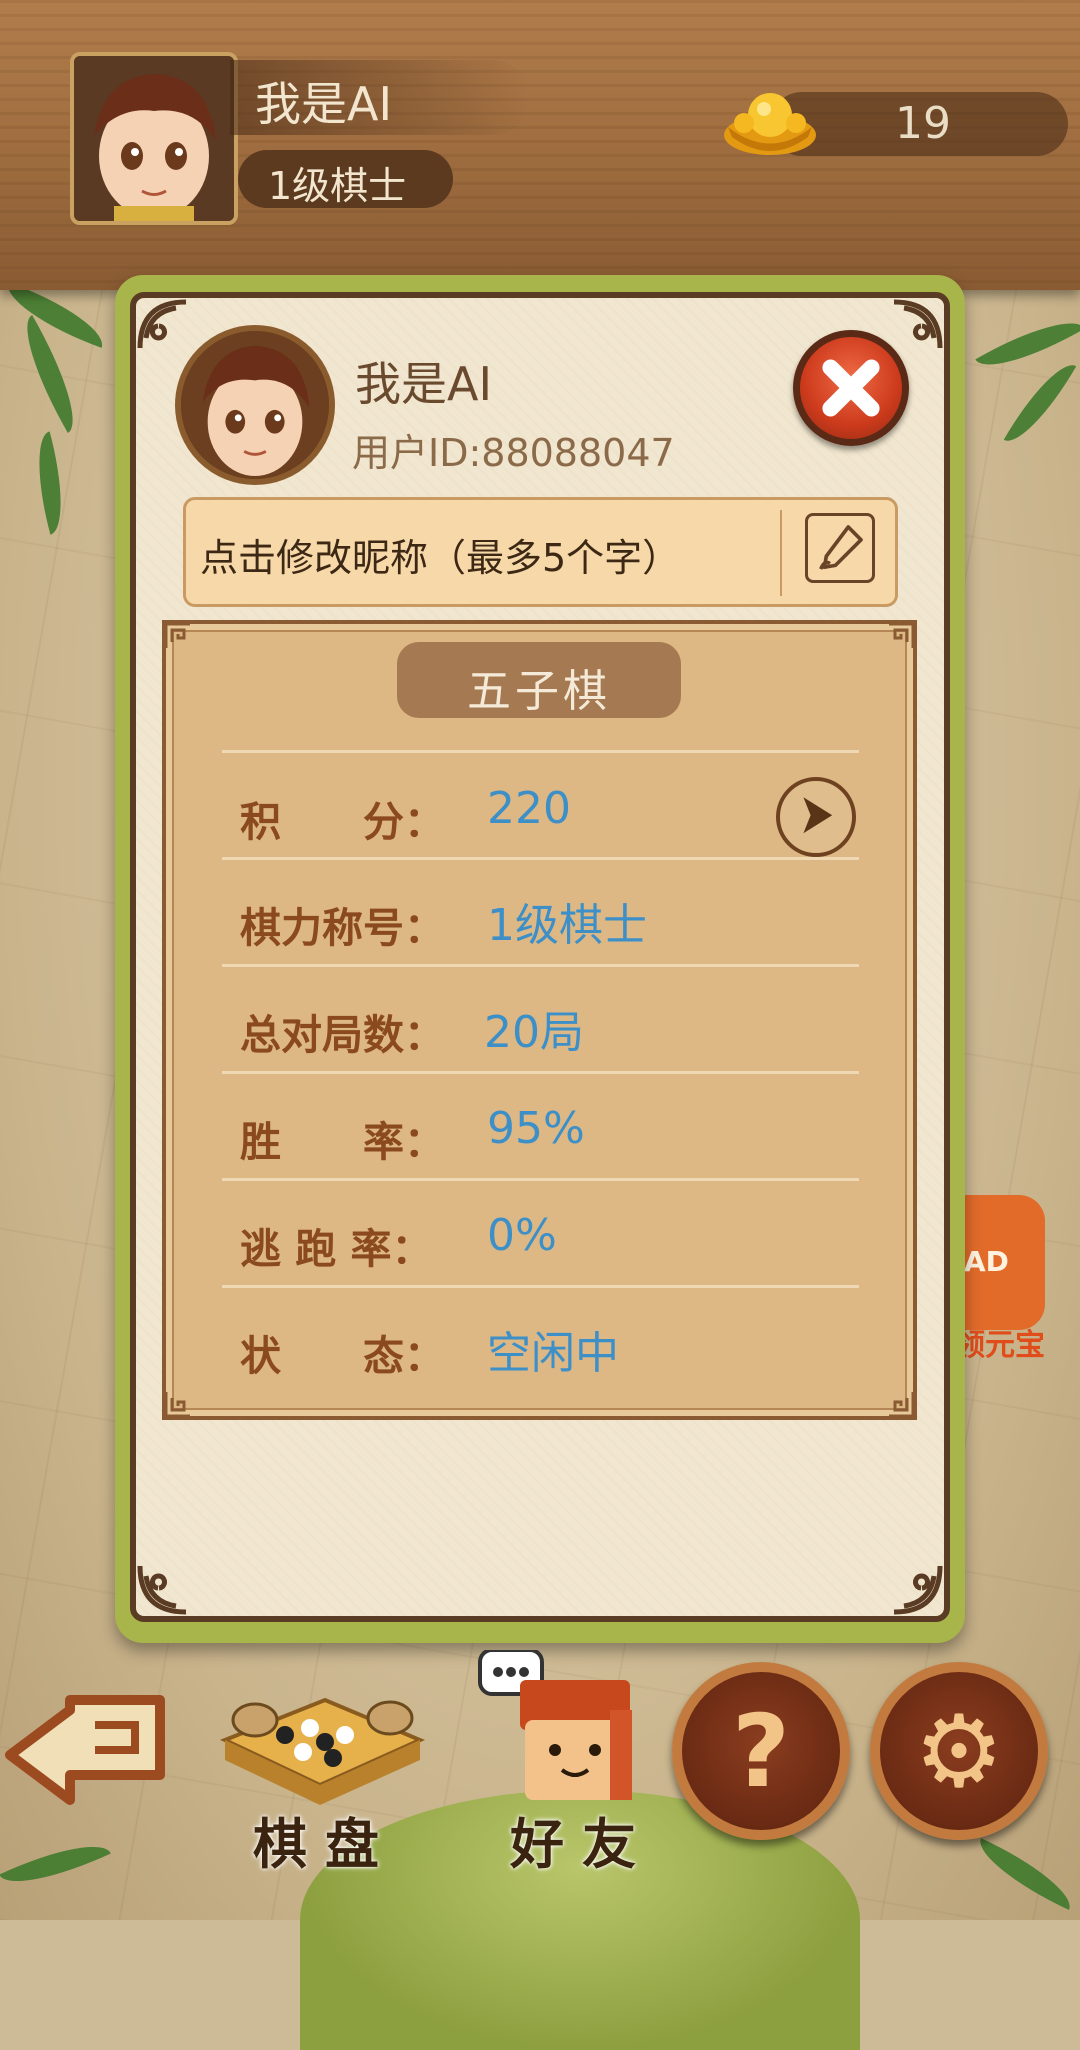 The width and height of the screenshot is (1080, 2050). I want to click on stat-label-games: 总对局数：, so click(342, 1035).